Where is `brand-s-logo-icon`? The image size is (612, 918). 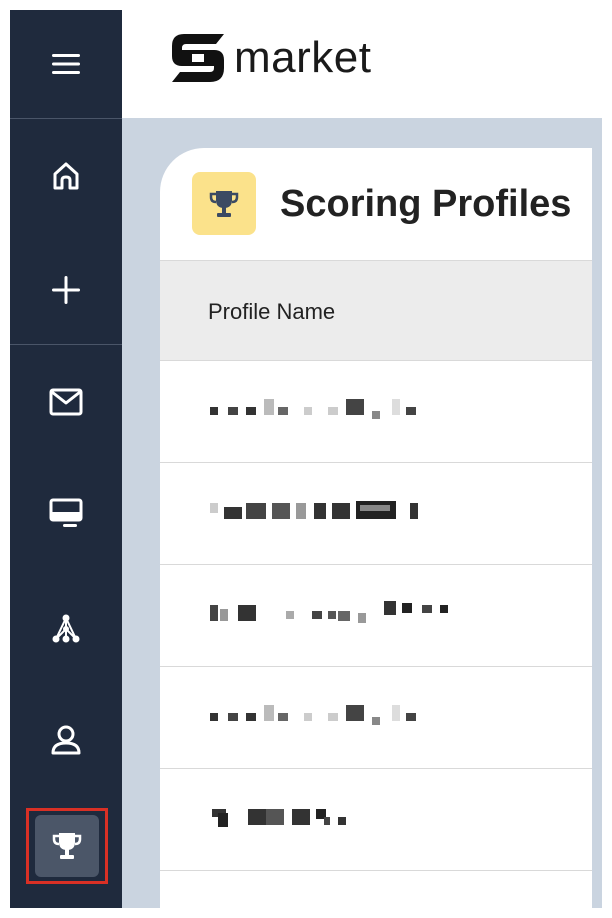 brand-s-logo-icon is located at coordinates (198, 58).